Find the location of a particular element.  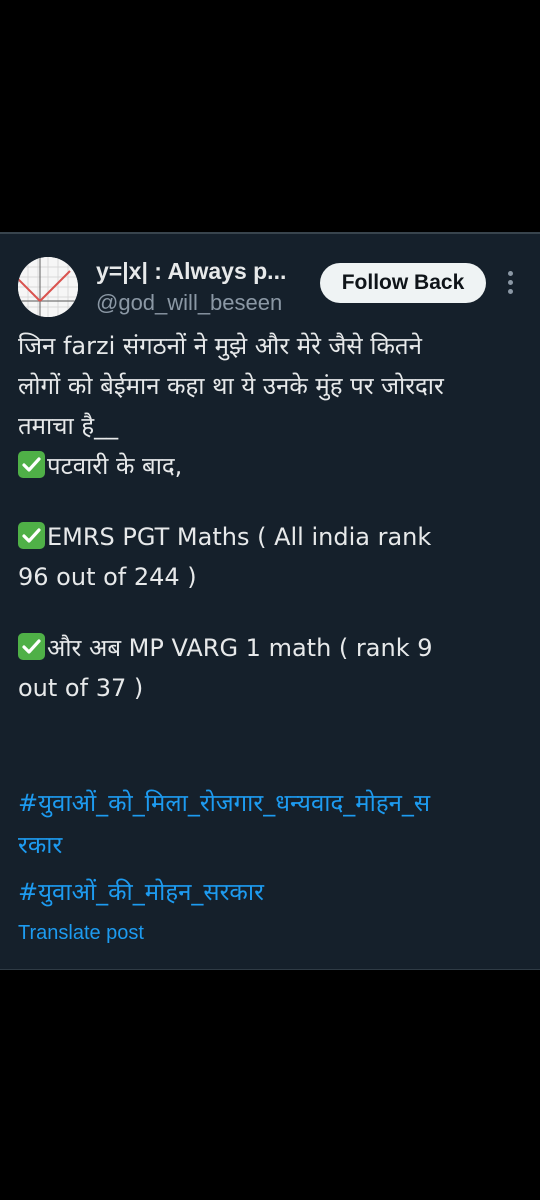

post-text-line: तमाचा है__ is located at coordinates (68, 426).